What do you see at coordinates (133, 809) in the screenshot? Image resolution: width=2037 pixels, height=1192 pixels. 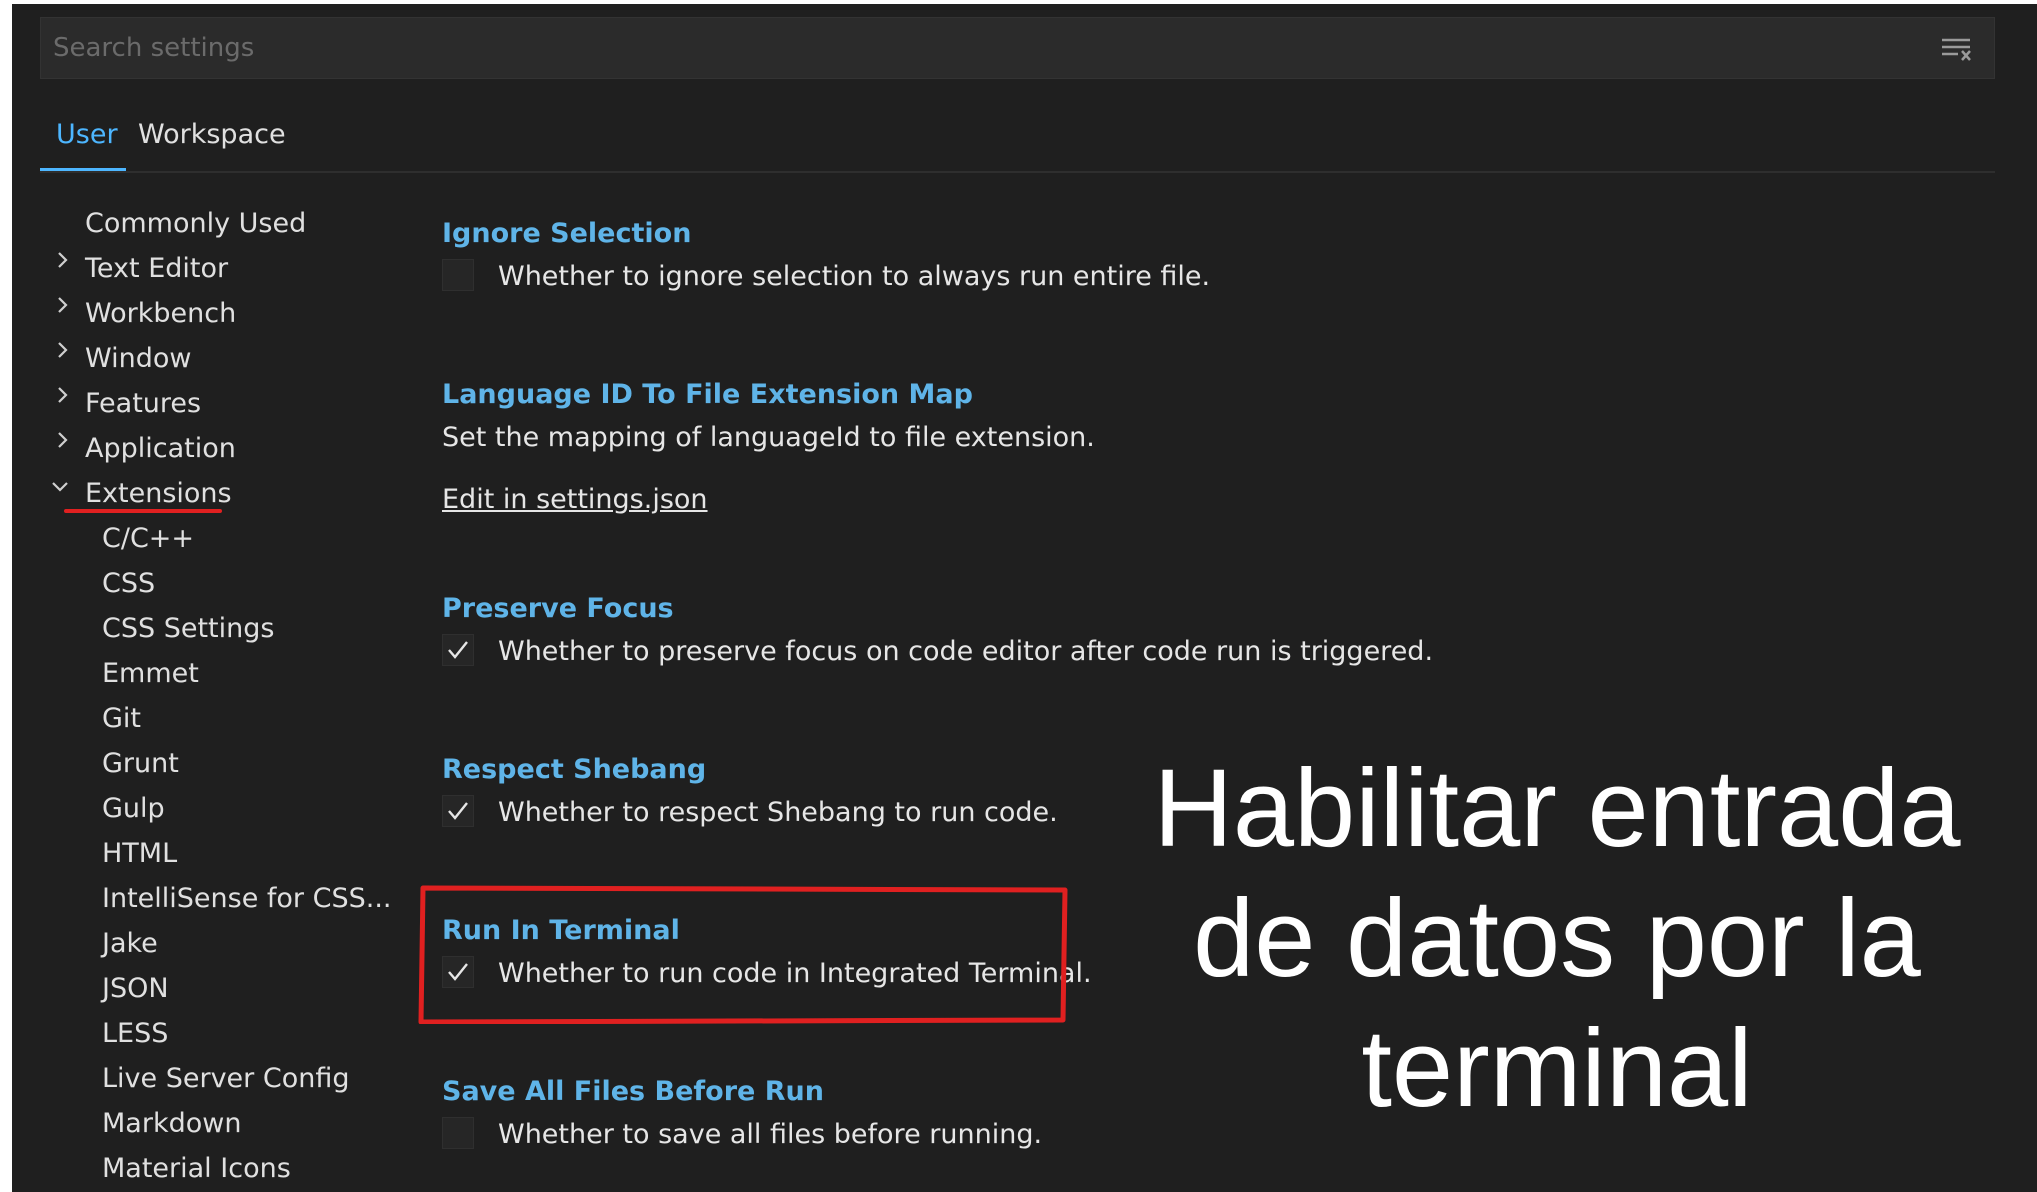 I see `toc-item-gulp: Gulp` at bounding box center [133, 809].